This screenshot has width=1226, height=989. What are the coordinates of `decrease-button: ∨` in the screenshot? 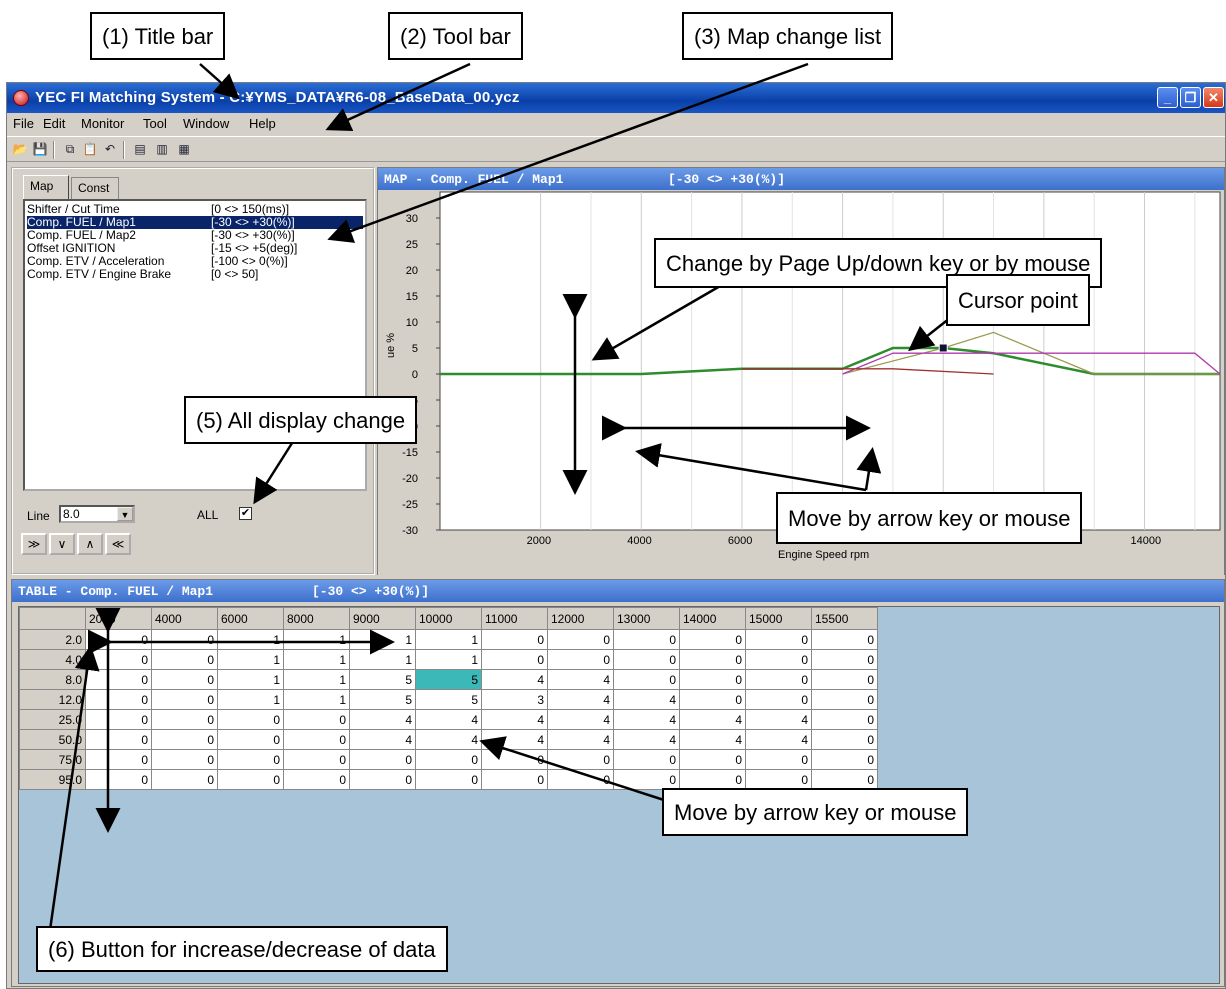 It's located at (62, 544).